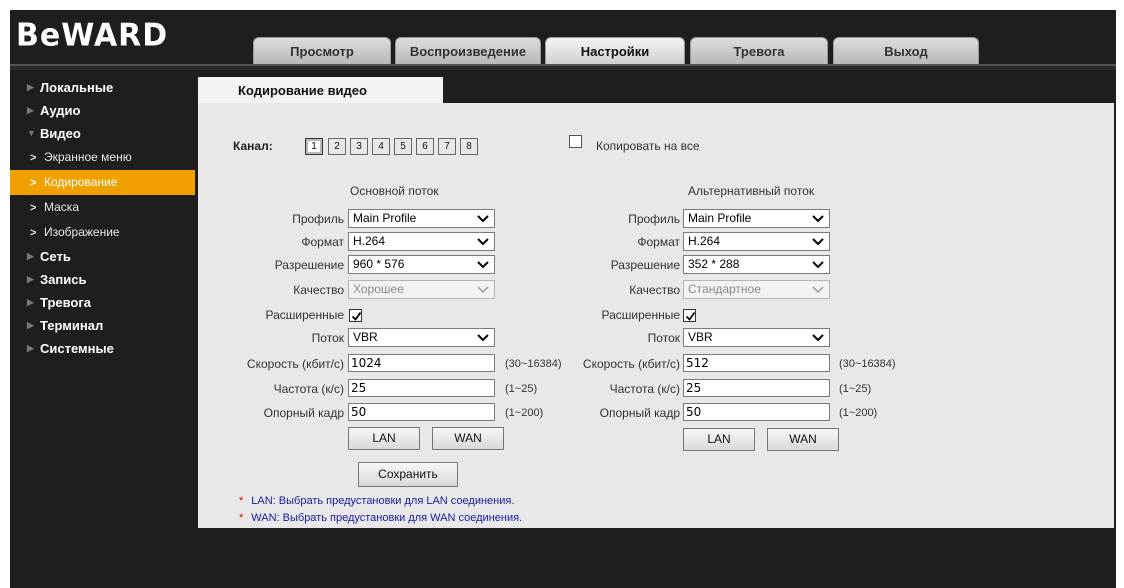  What do you see at coordinates (421, 289) in the screenshot?
I see `main-quality-select: Хорошее` at bounding box center [421, 289].